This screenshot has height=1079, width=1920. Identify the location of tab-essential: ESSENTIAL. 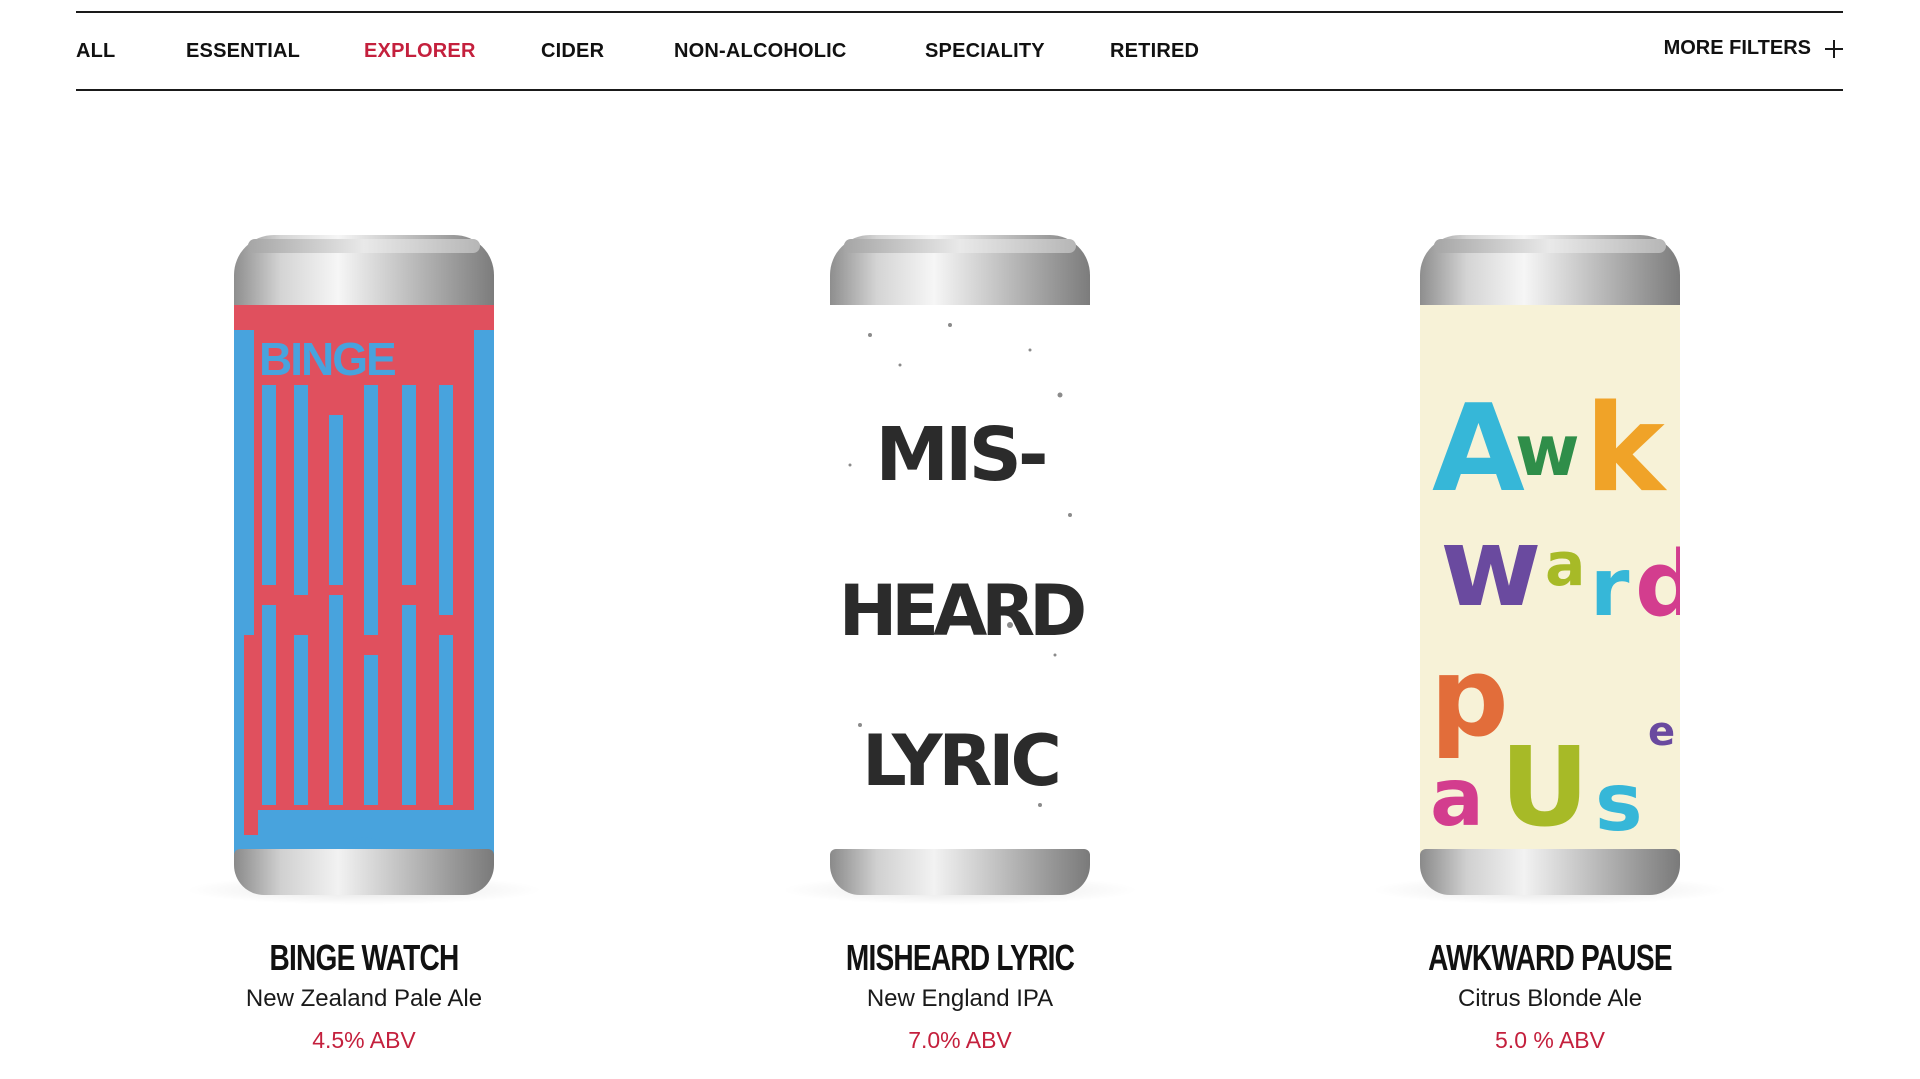
(243, 51).